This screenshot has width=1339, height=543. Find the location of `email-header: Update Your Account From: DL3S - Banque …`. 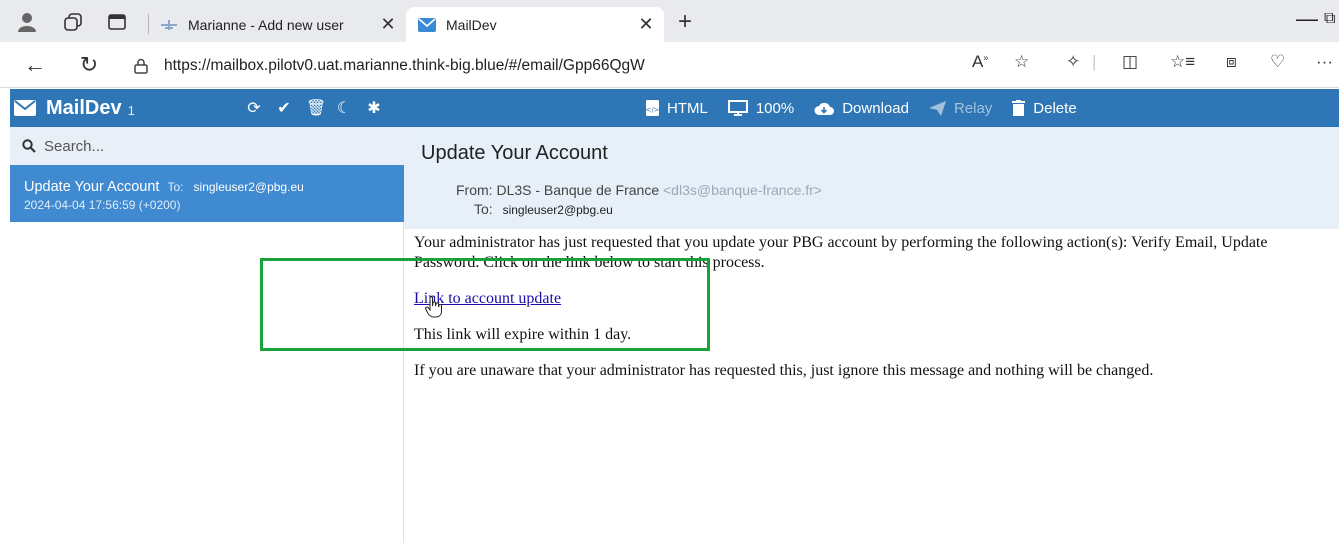

email-header: Update Your Account From: DL3S - Banque … is located at coordinates (871, 178).